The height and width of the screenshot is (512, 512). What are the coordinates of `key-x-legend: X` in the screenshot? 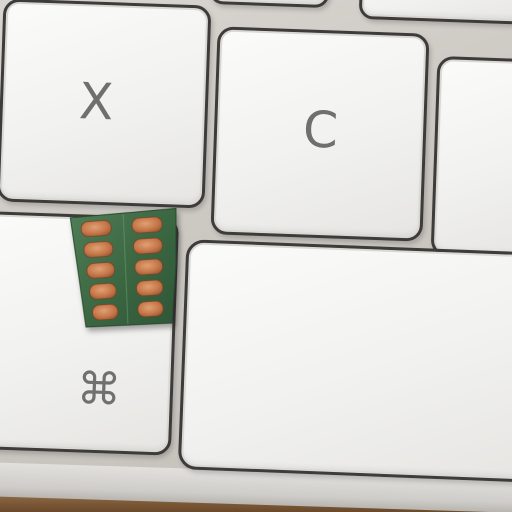 It's located at (96, 102).